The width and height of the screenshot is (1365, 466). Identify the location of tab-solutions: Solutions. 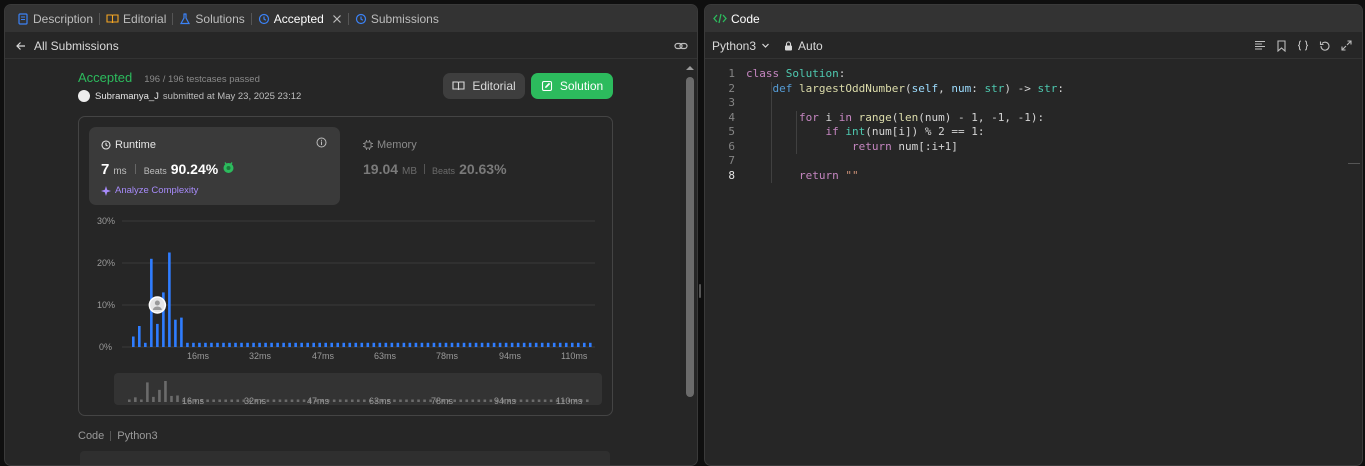
(211, 18).